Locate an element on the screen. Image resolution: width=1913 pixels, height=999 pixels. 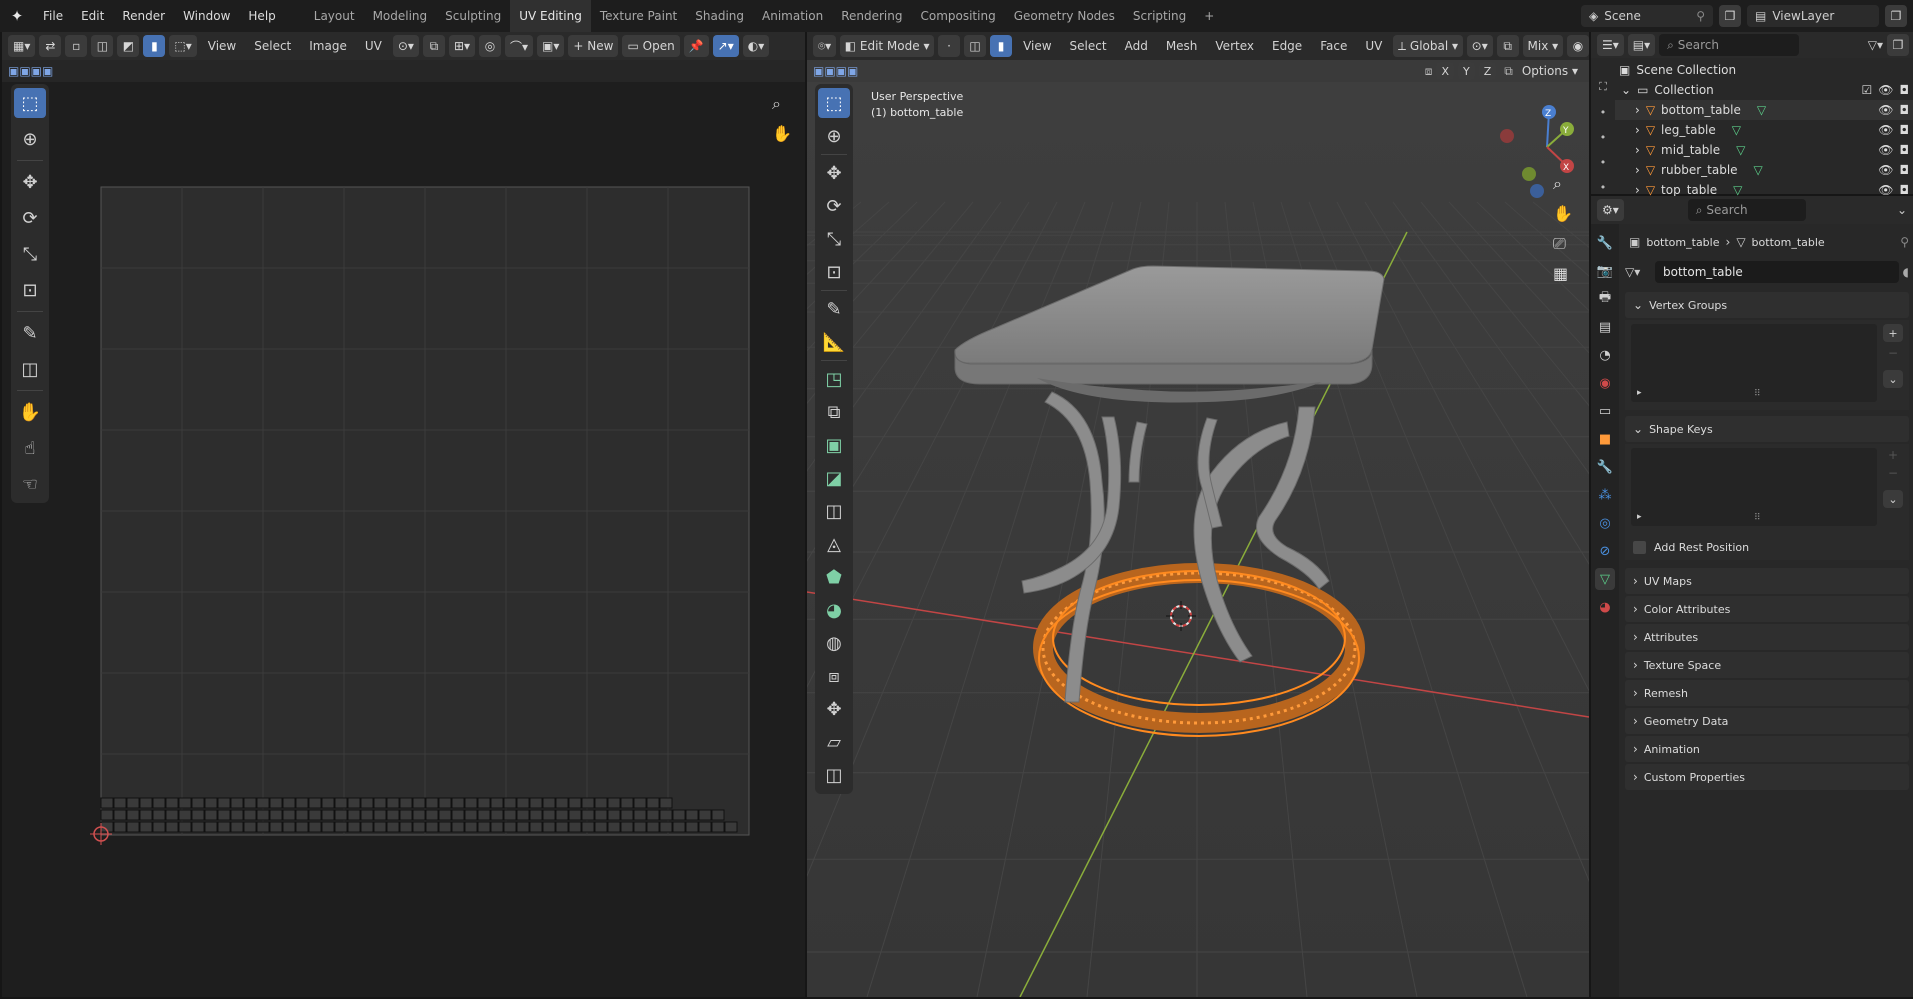
tab-scripting: Scripting is located at coordinates (1159, 16).